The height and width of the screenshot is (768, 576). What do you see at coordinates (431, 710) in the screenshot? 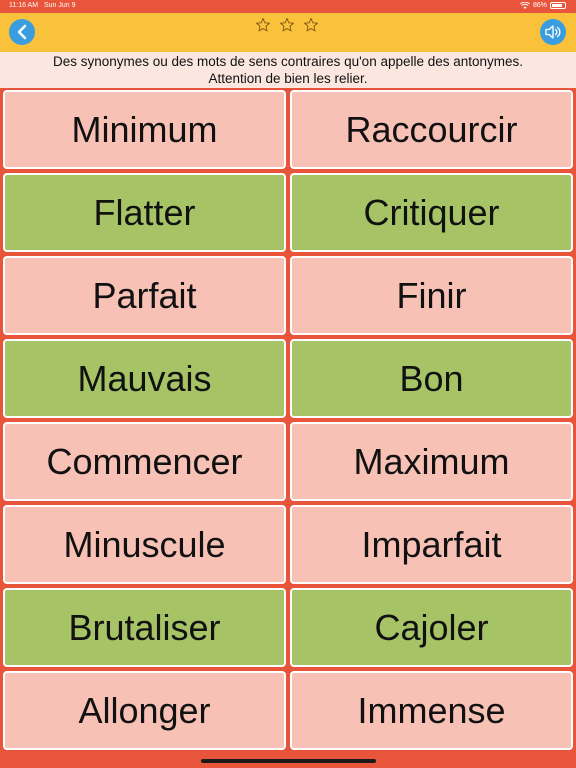
I see `word-card-right: Immense` at bounding box center [431, 710].